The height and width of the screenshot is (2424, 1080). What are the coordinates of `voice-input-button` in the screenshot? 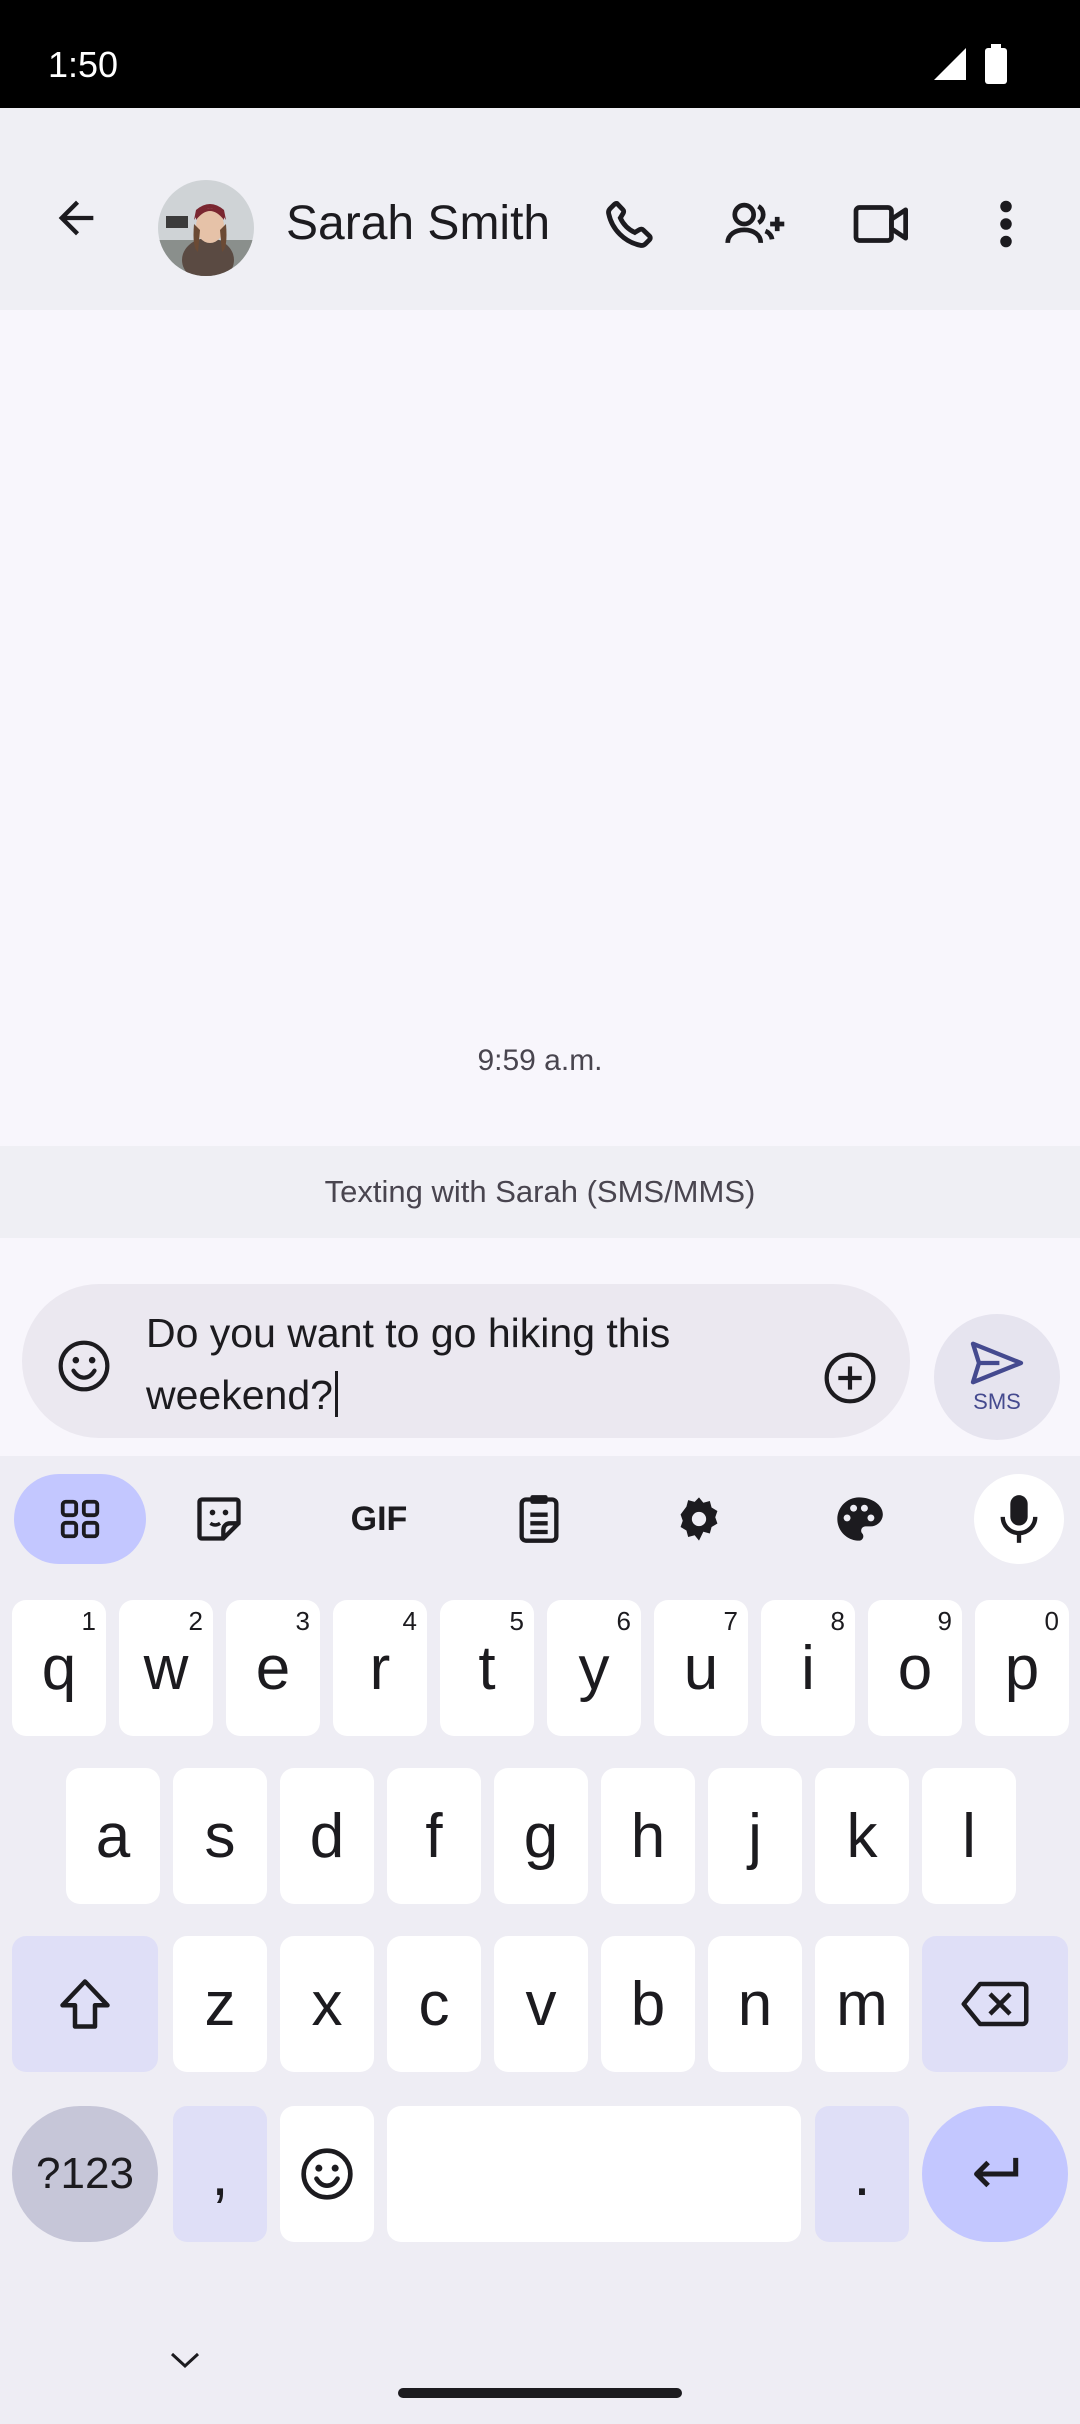 It's located at (1019, 1519).